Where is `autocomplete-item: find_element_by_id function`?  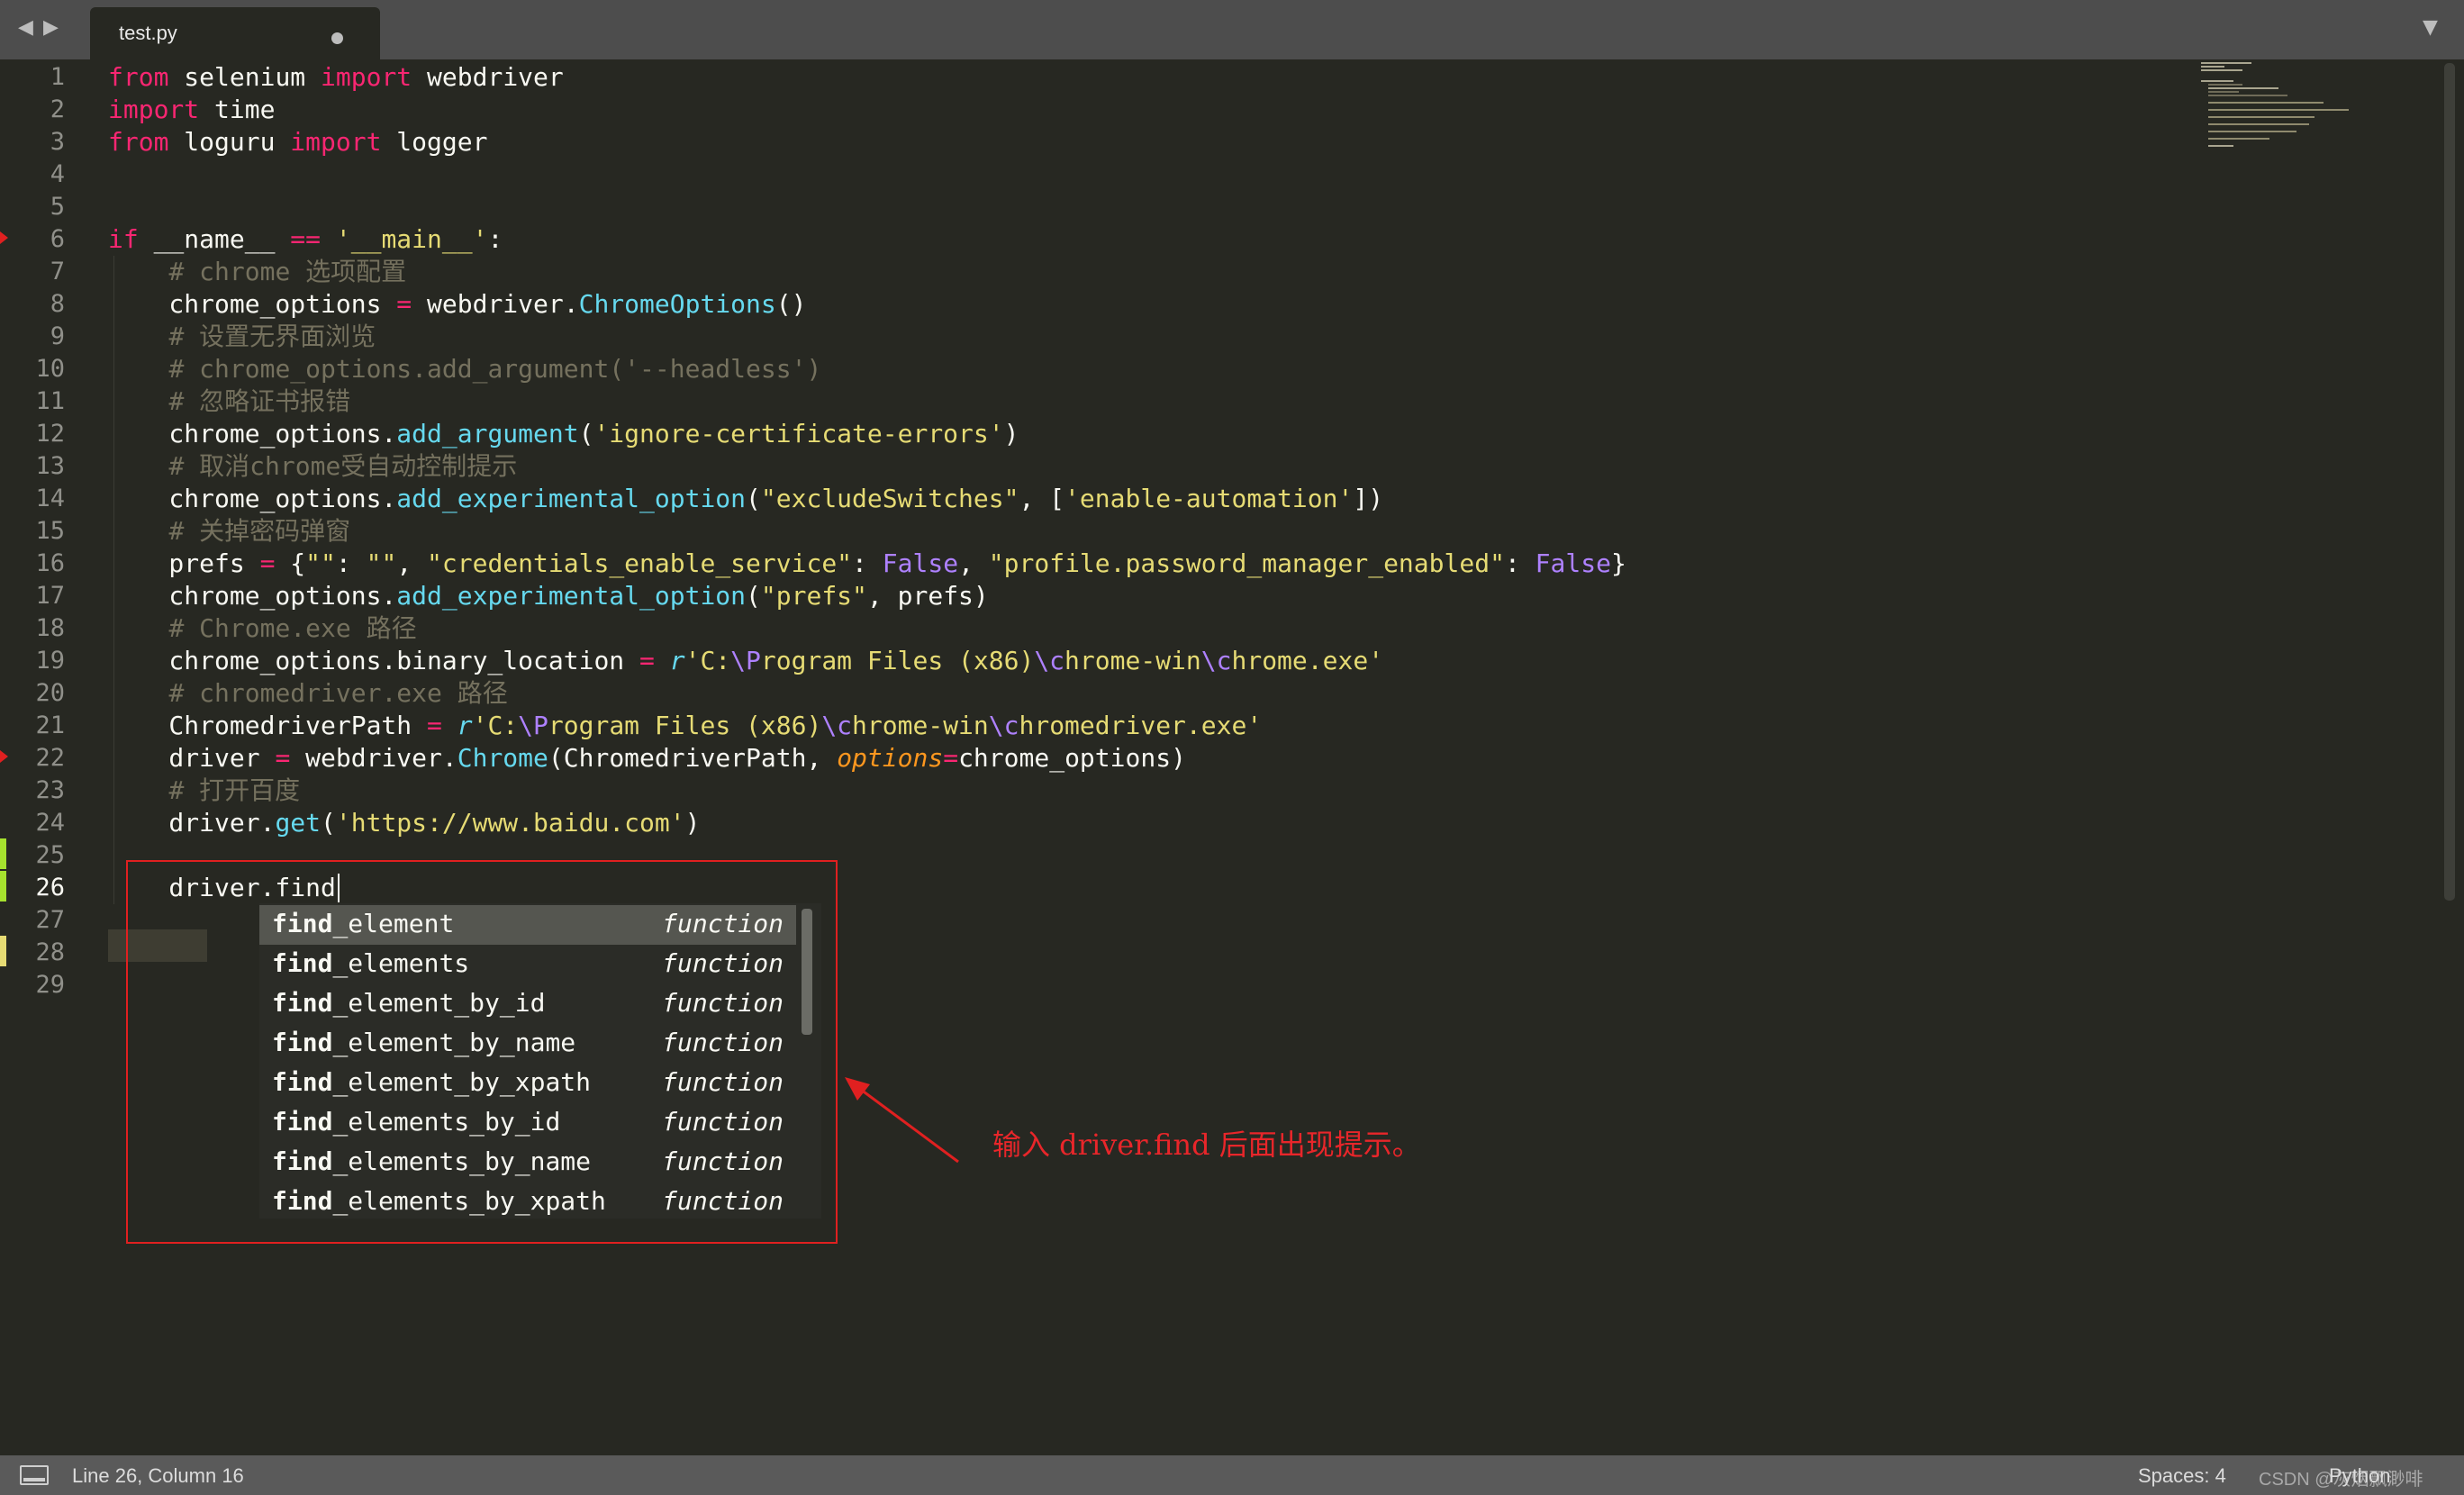
autocomplete-item: find_element_by_id function is located at coordinates (527, 1004).